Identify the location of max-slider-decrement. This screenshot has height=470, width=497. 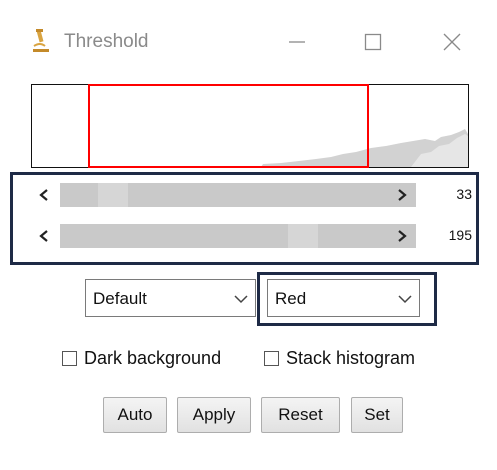
(44, 236).